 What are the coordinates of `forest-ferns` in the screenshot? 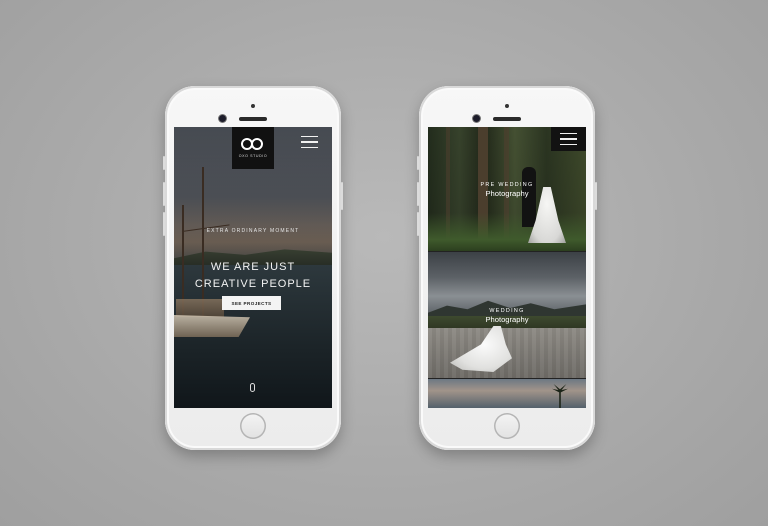 It's located at (507, 232).